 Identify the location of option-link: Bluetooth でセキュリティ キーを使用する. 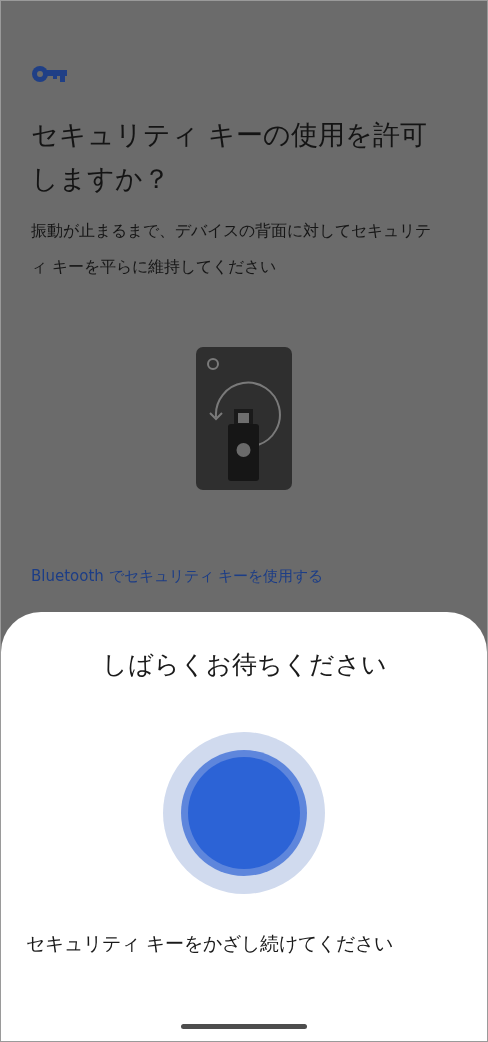
(244, 576).